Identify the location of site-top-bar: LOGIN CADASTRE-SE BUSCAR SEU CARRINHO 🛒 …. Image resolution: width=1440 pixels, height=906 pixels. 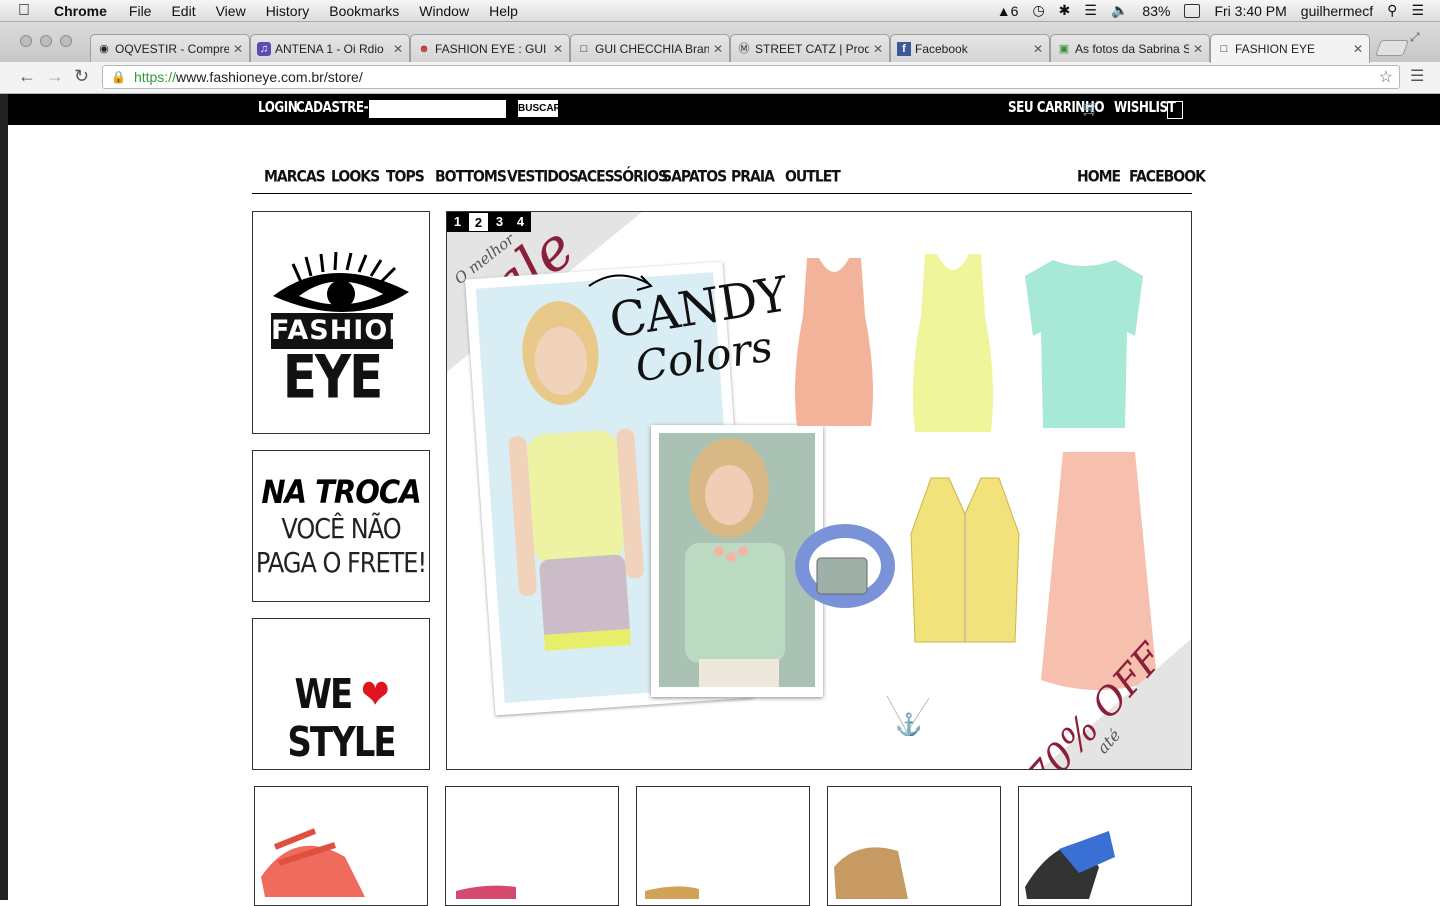
(724, 109).